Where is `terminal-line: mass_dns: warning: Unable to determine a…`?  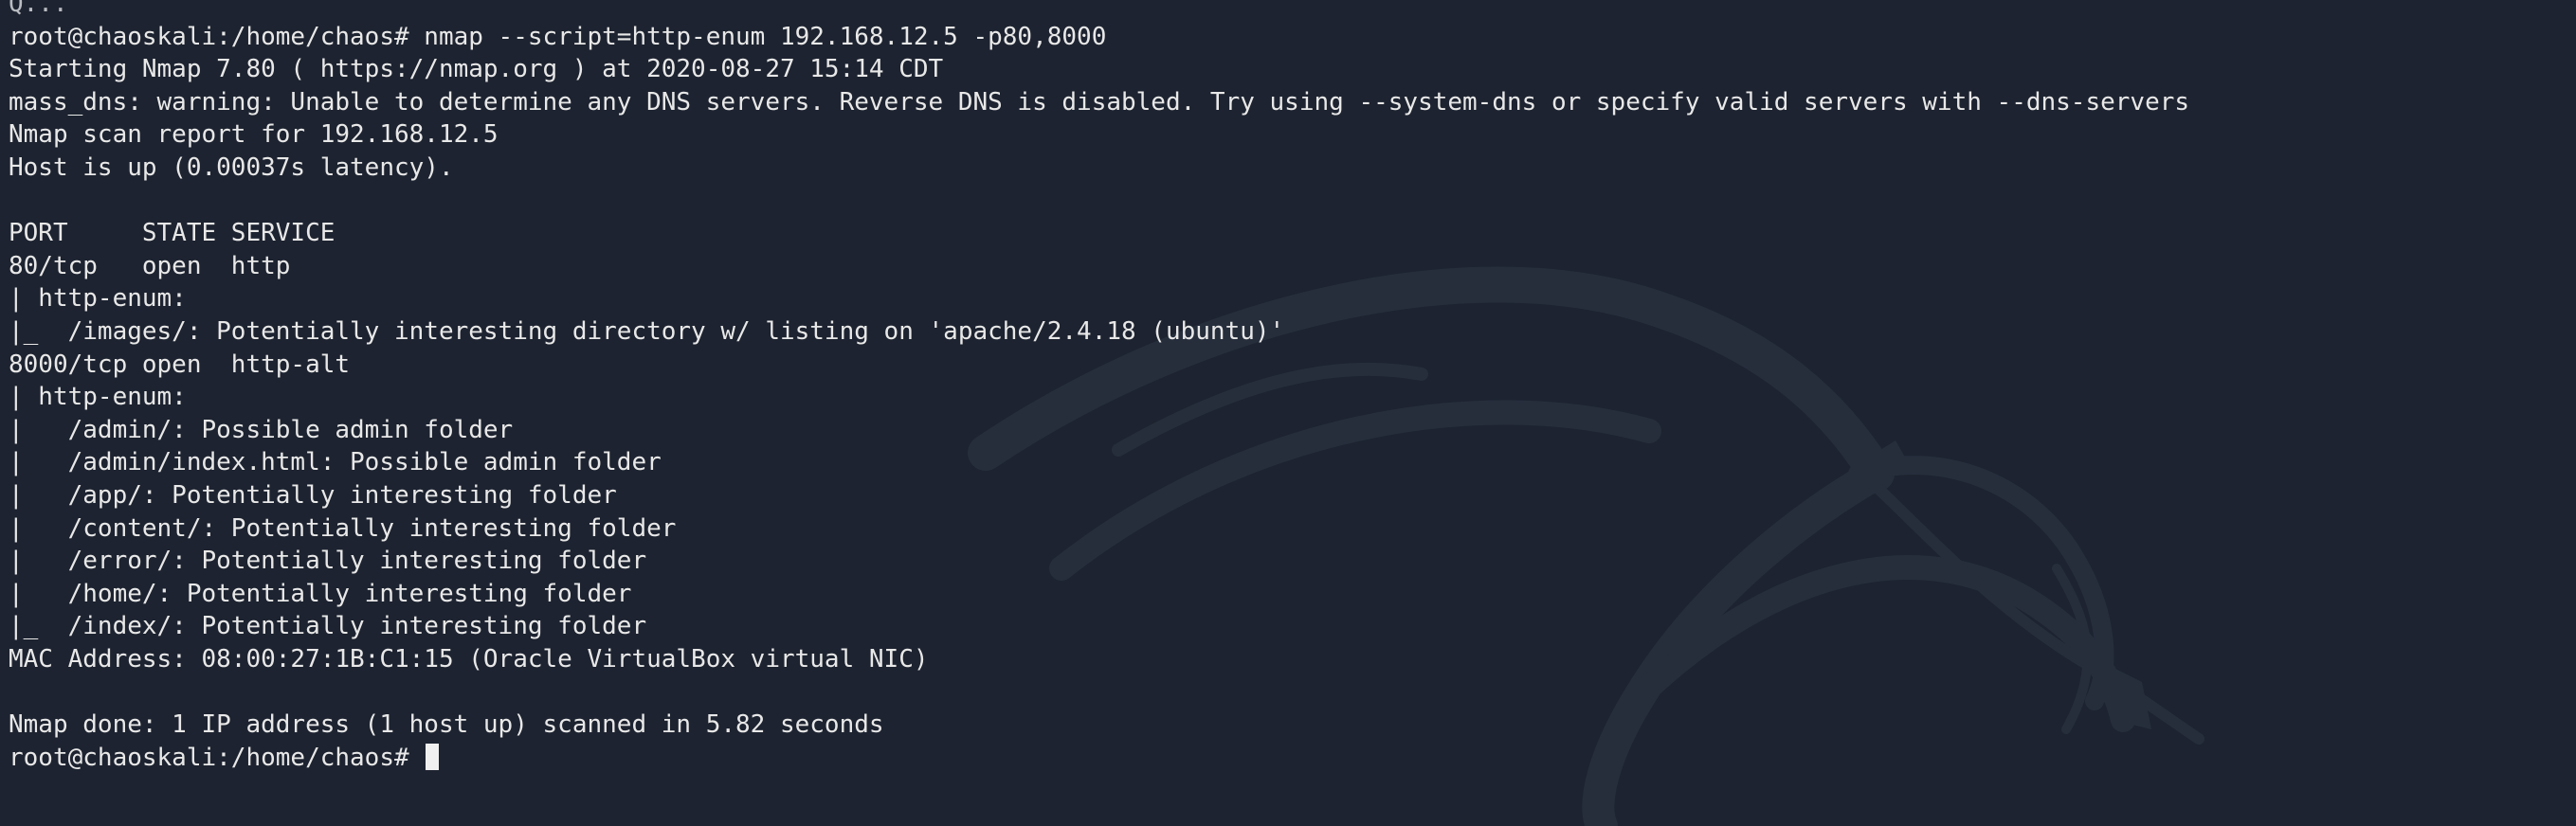 terminal-line: mass_dns: warning: Unable to determine a… is located at coordinates (1099, 102).